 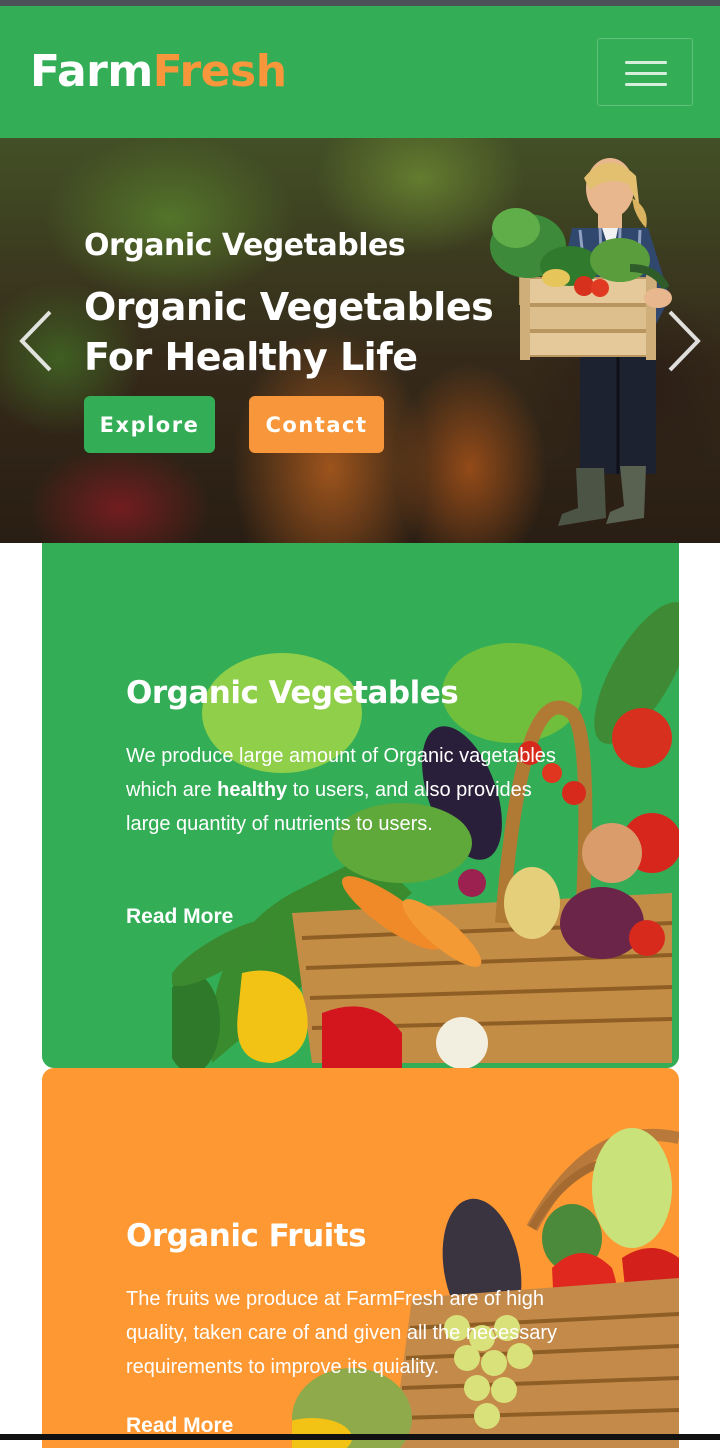 I want to click on brand-logo: FarmFresh, so click(x=158, y=72).